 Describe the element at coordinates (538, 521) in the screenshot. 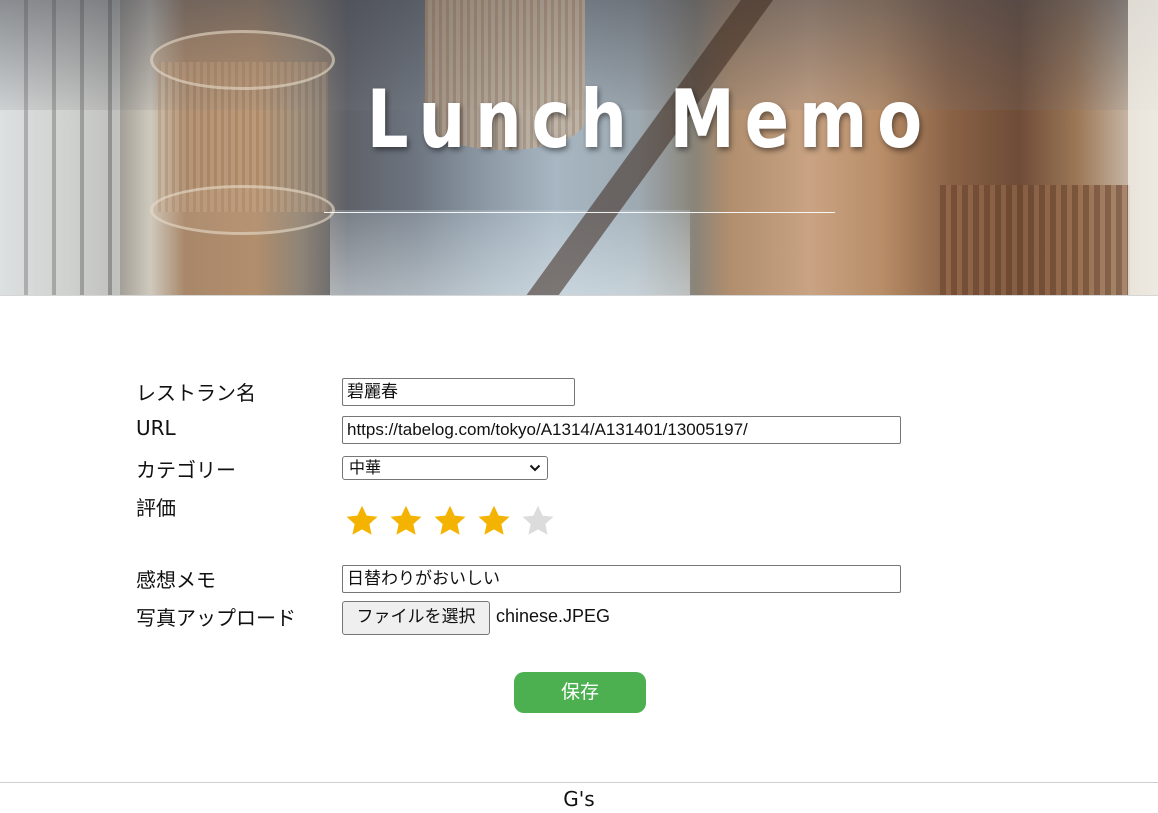

I see `star-empty-icon` at that location.